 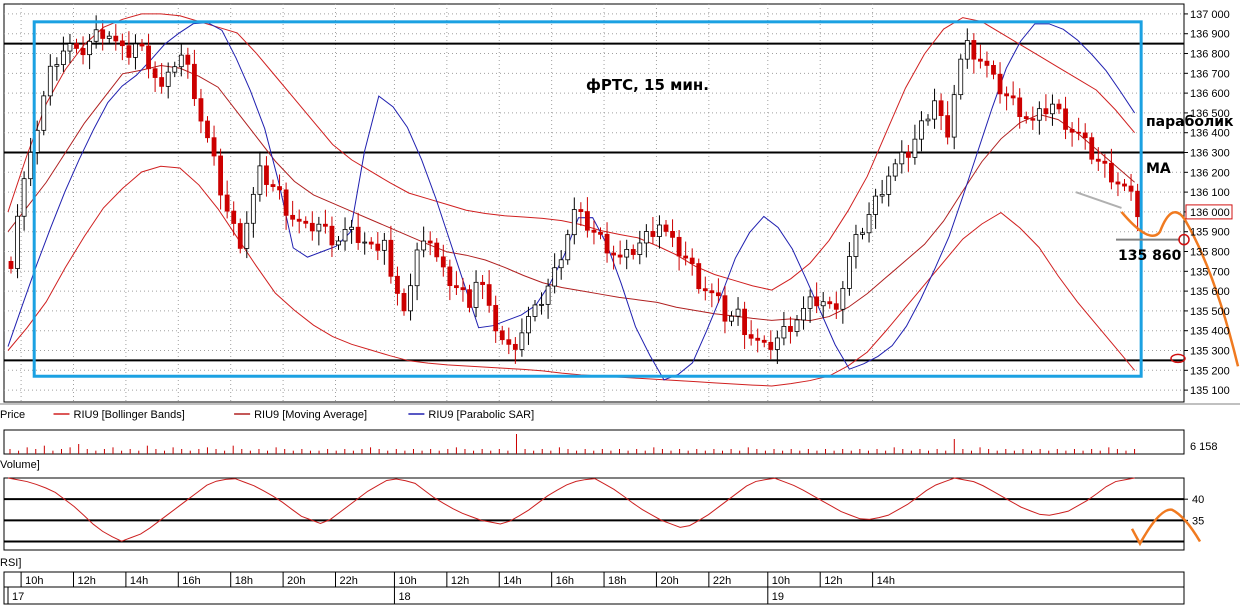 I want to click on time-tick-label: 18h, so click(x=617, y=581).